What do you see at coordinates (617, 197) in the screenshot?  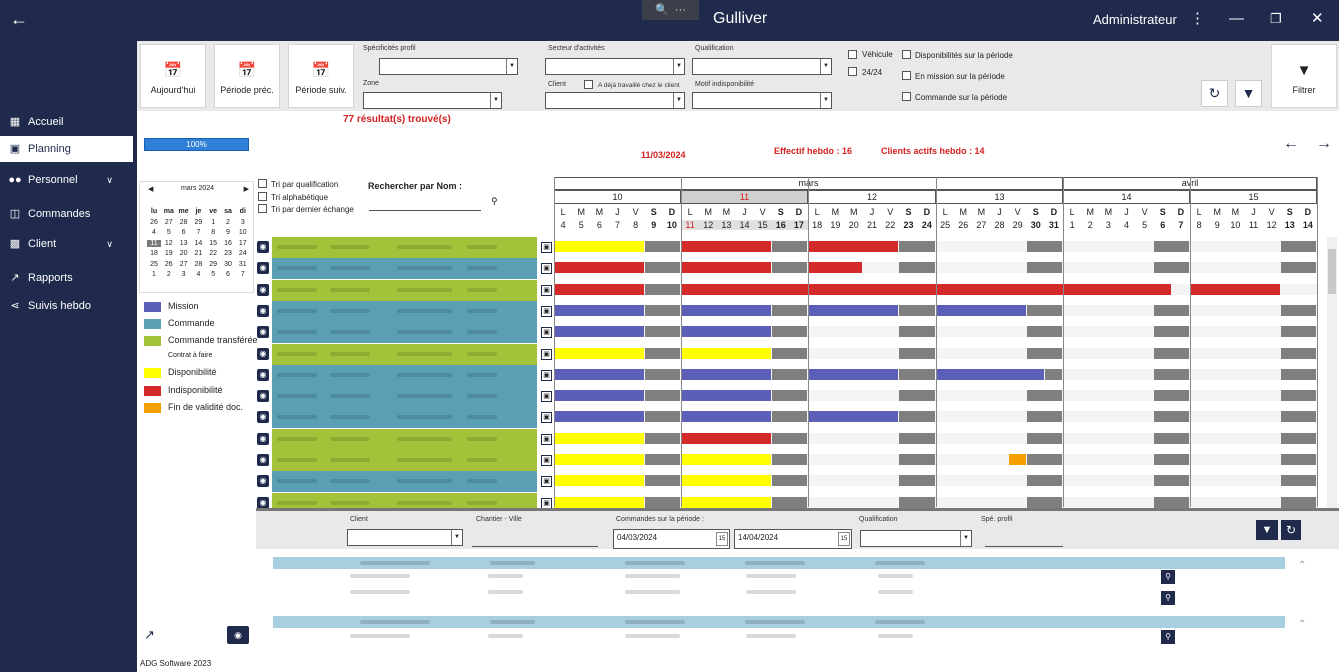 I see `week-header: 10` at bounding box center [617, 197].